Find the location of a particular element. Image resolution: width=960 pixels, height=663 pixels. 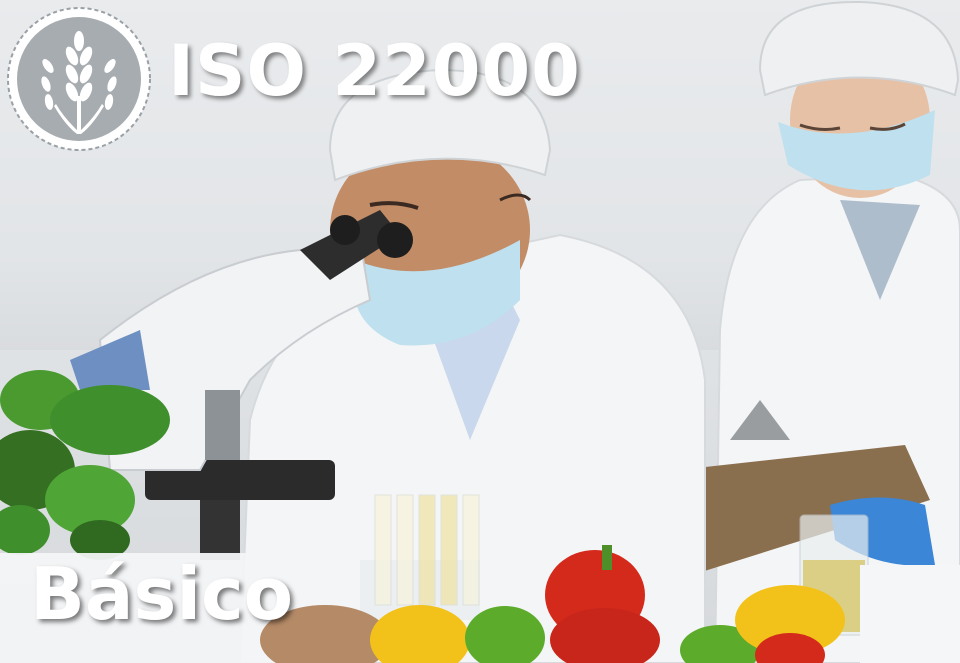

white-container is located at coordinates (910, 614).